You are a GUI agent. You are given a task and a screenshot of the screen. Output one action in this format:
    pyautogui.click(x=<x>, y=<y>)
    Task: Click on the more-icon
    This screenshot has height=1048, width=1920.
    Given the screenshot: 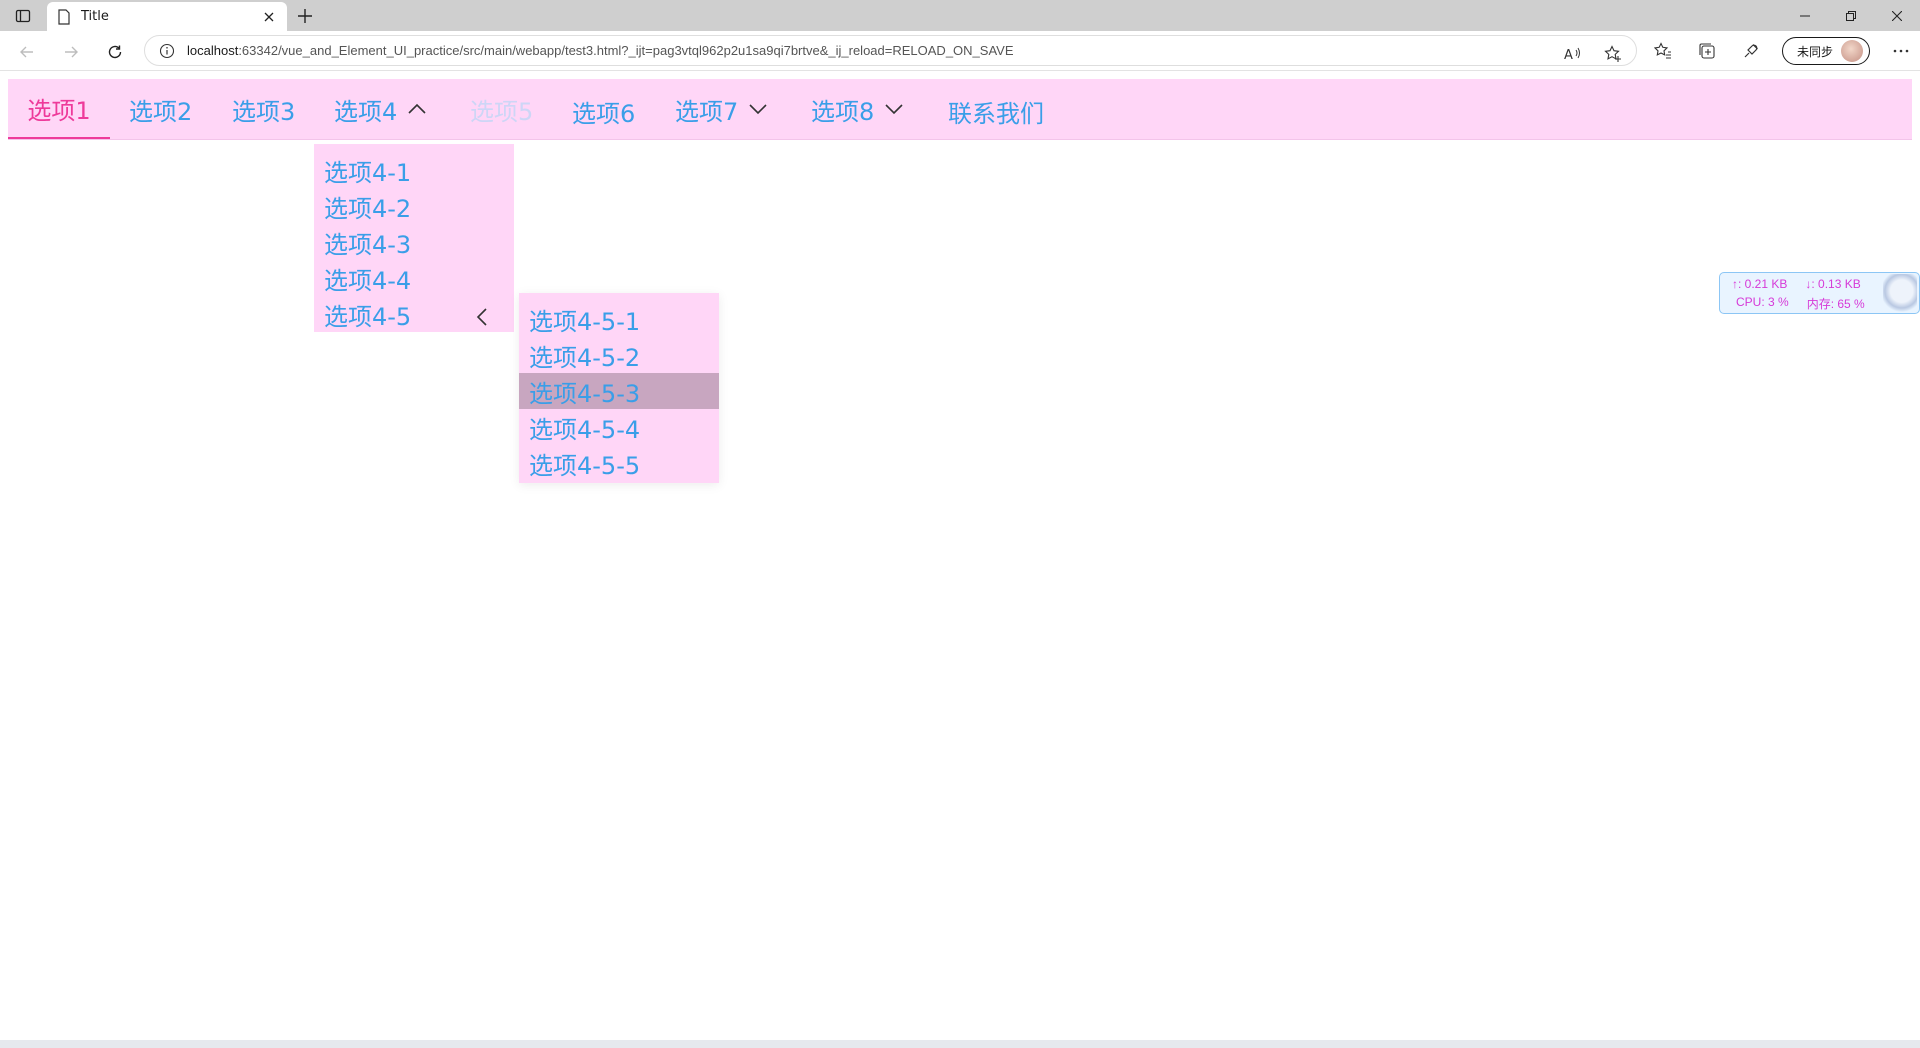 What is the action you would take?
    pyautogui.click(x=1901, y=51)
    